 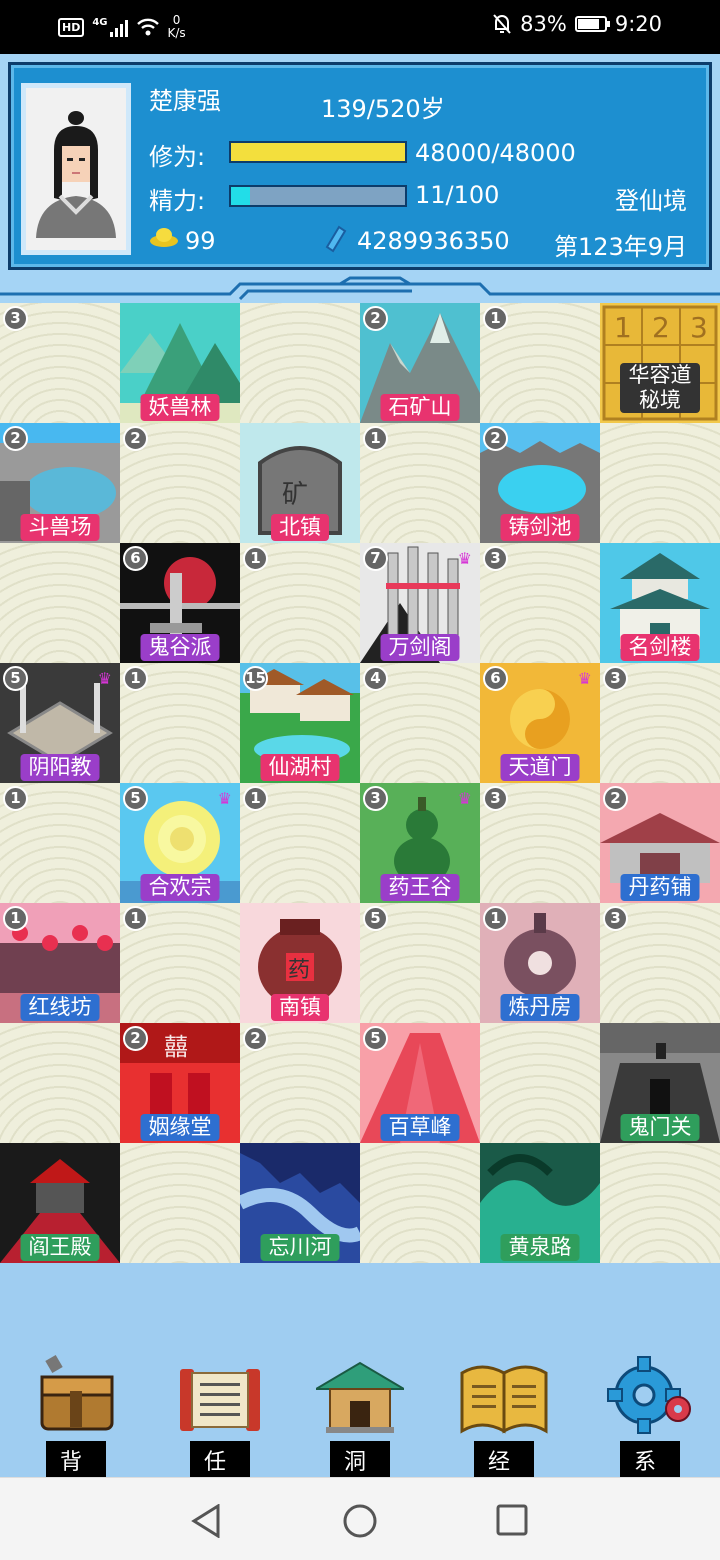 I want to click on system-navigation-bar, so click(x=360, y=1518).